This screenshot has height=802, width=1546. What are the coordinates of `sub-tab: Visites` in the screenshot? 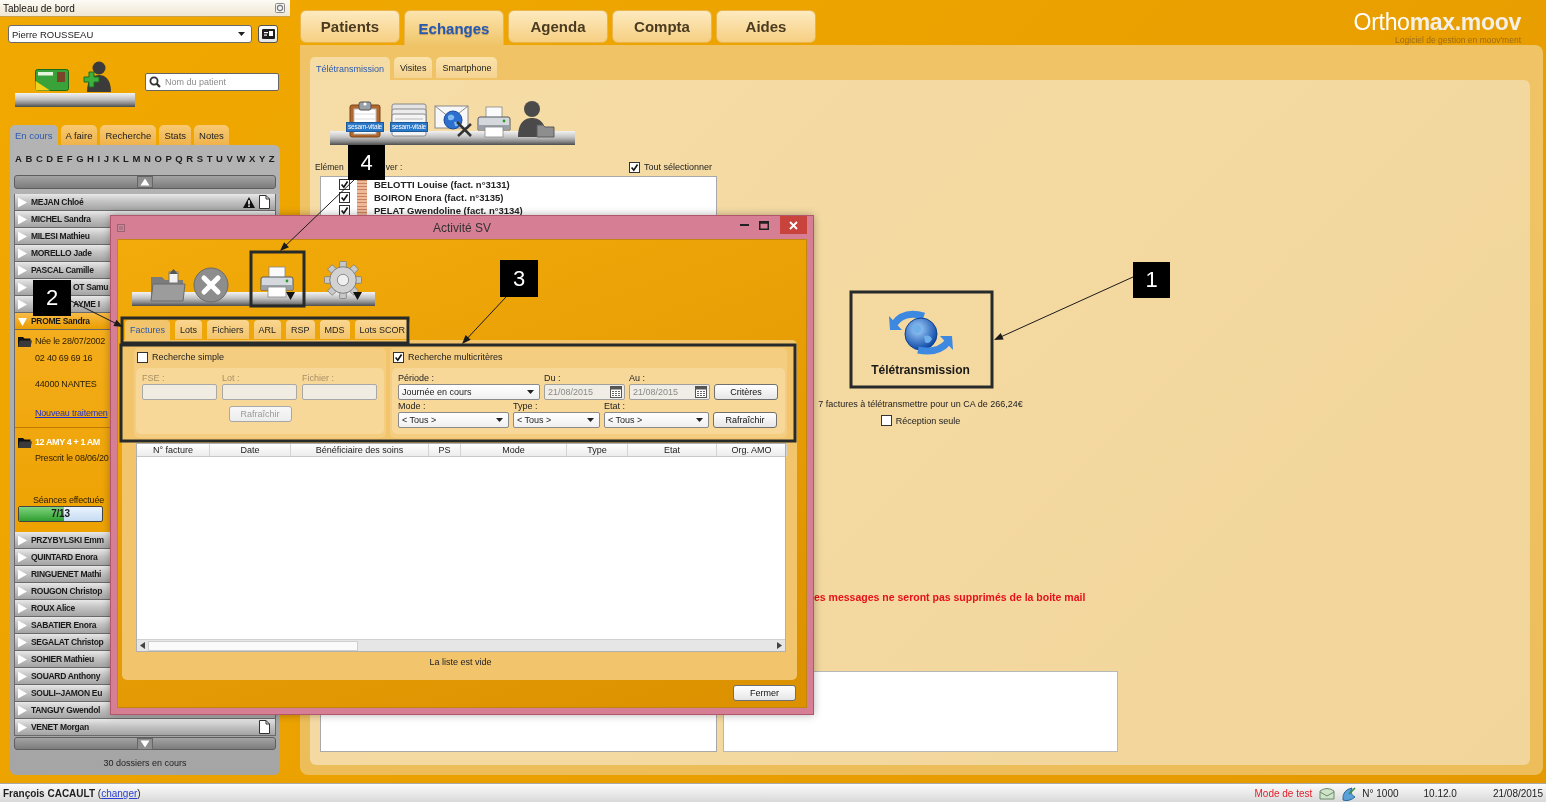 It's located at (413, 67).